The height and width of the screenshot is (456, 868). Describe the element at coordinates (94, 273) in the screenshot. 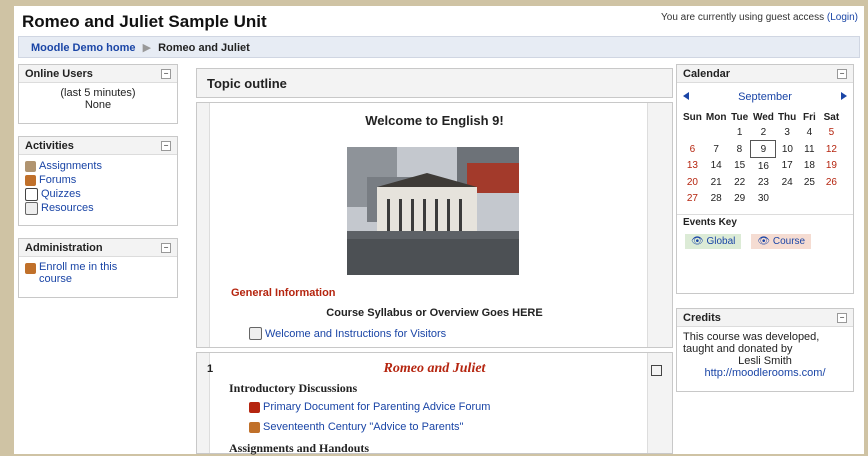

I see `enroll-link: Enroll me in this course` at that location.